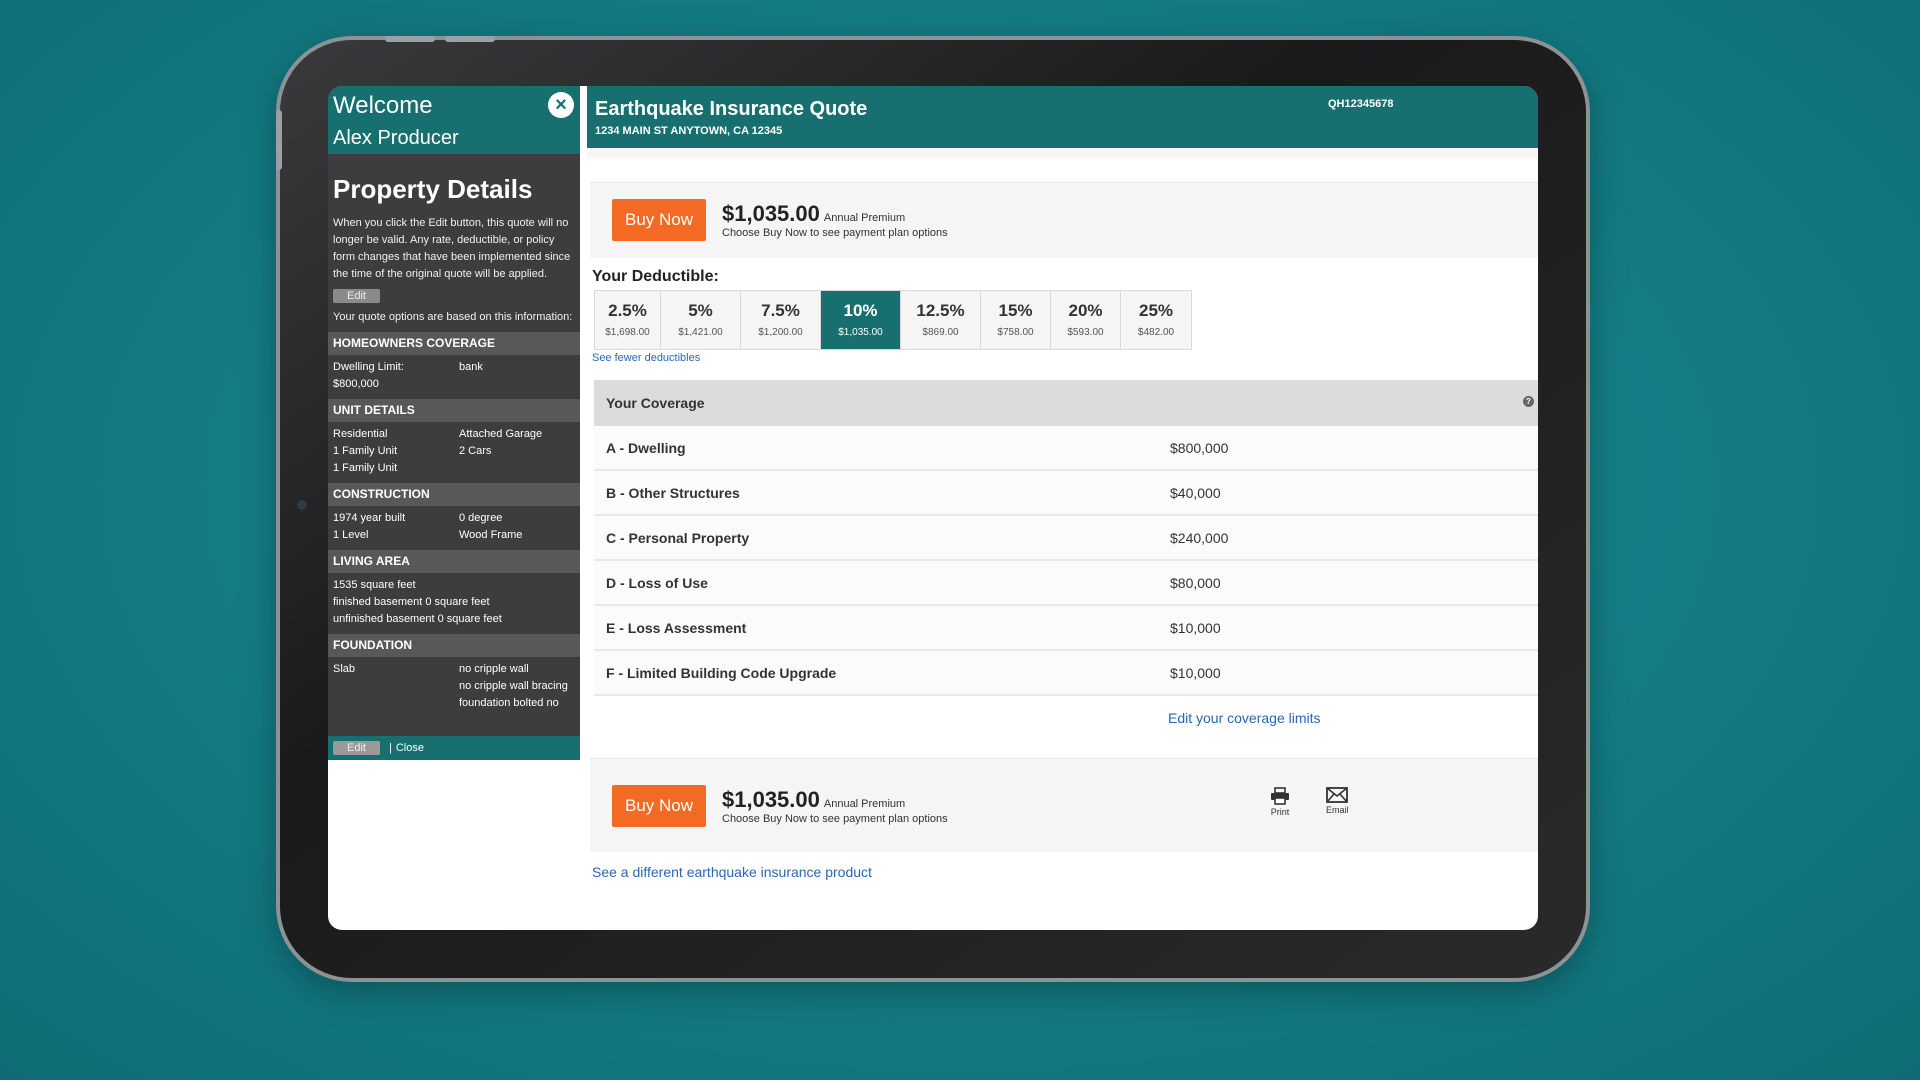 This screenshot has width=1920, height=1080. I want to click on deductible-pct: 7.5%, so click(780, 310).